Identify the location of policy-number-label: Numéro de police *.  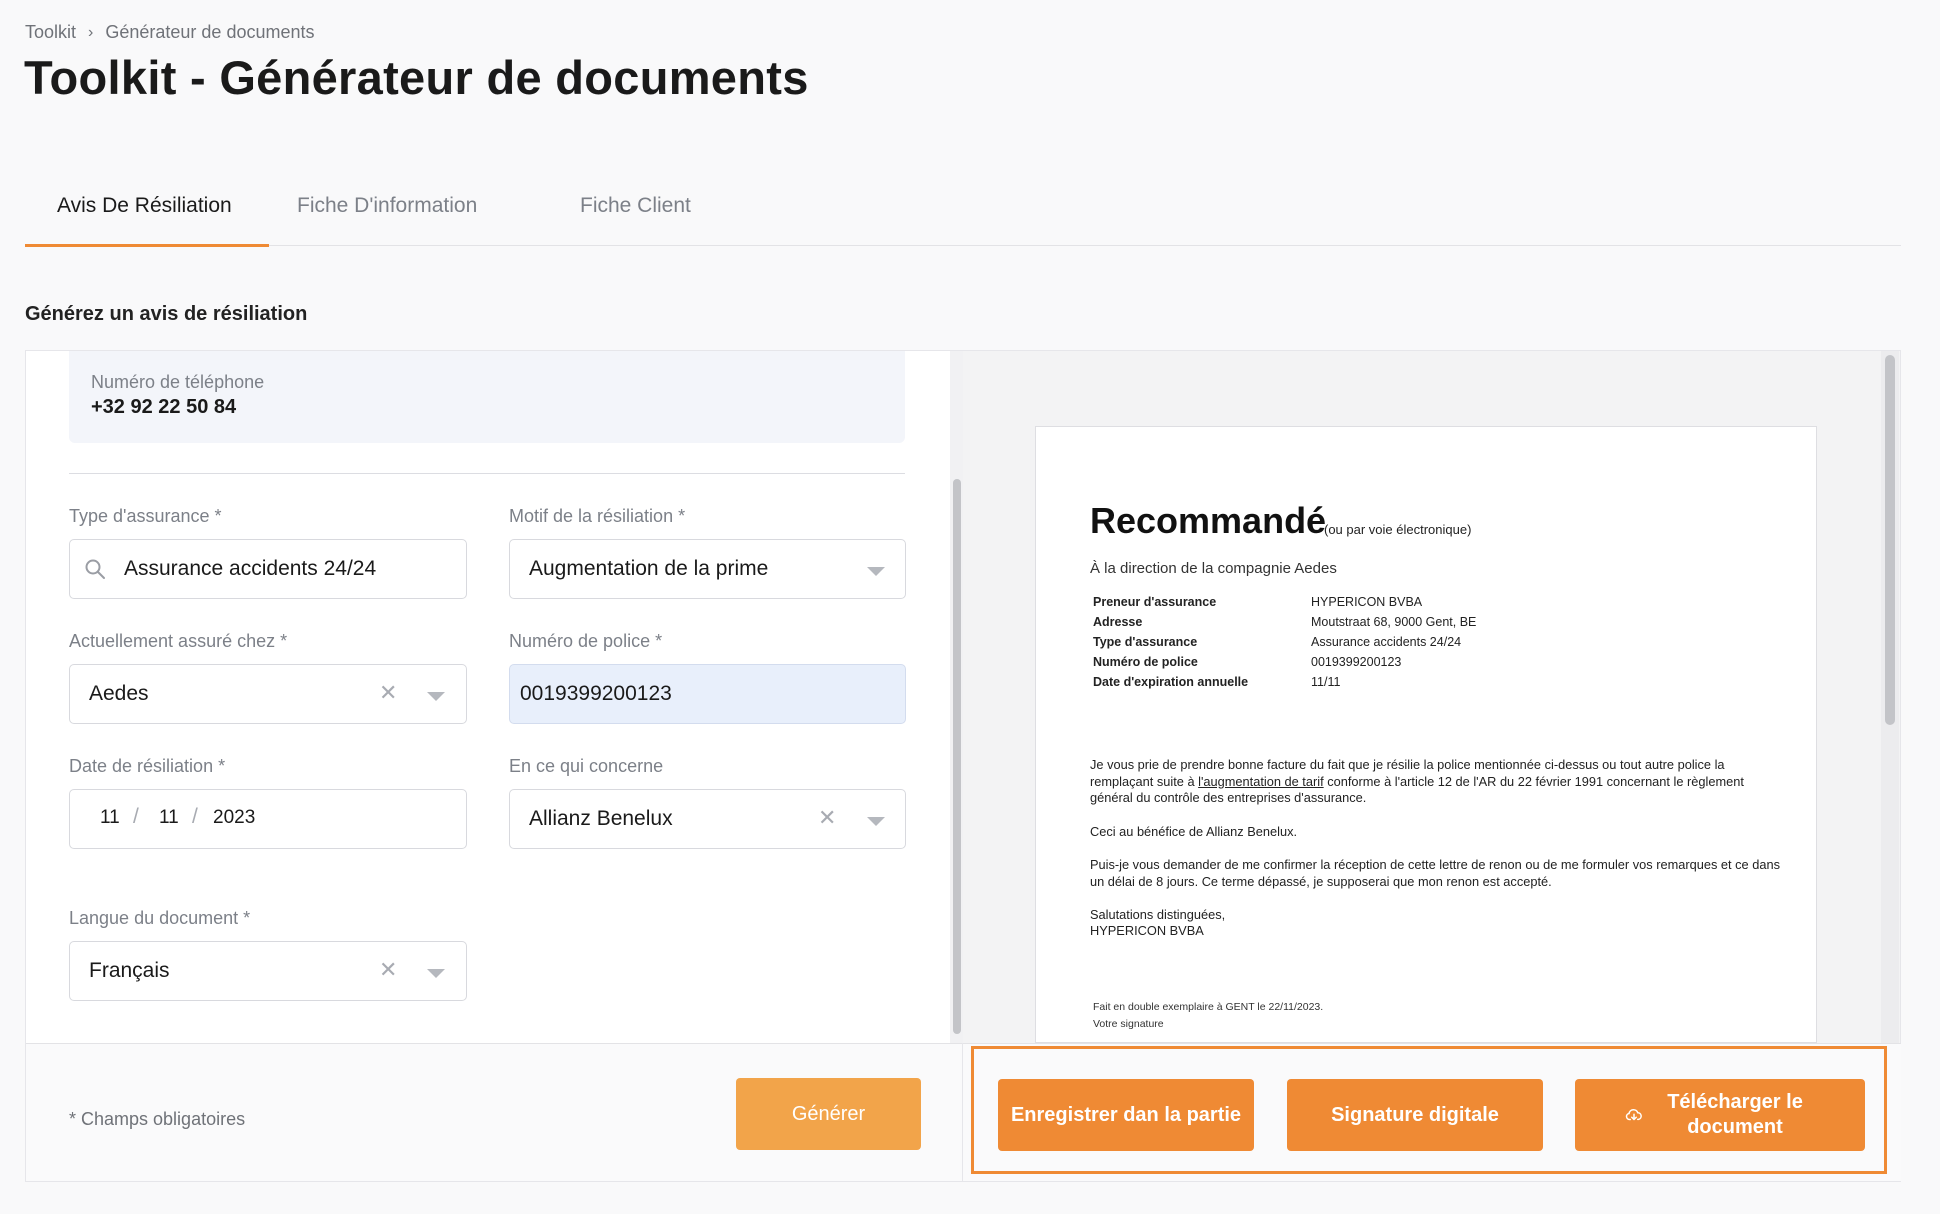
(586, 641).